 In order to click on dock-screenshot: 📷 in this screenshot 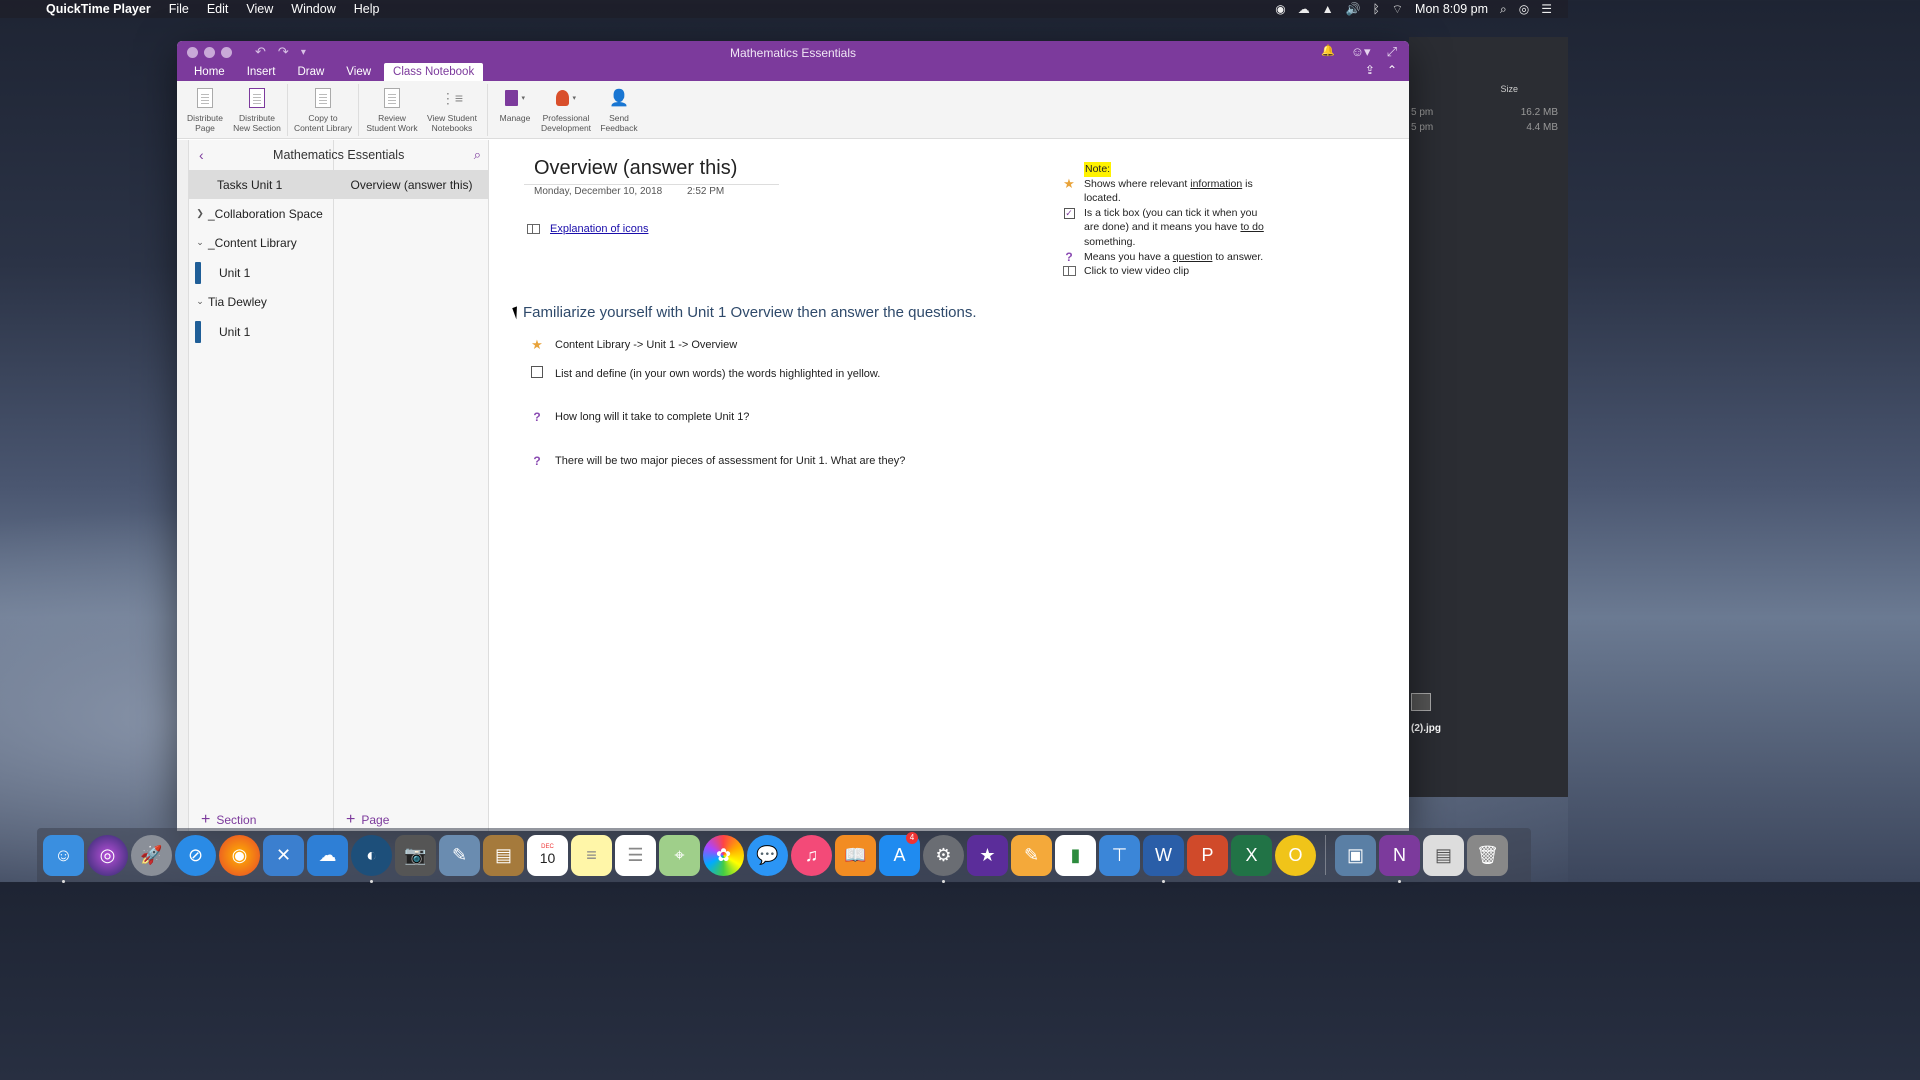, I will do `click(415, 855)`.